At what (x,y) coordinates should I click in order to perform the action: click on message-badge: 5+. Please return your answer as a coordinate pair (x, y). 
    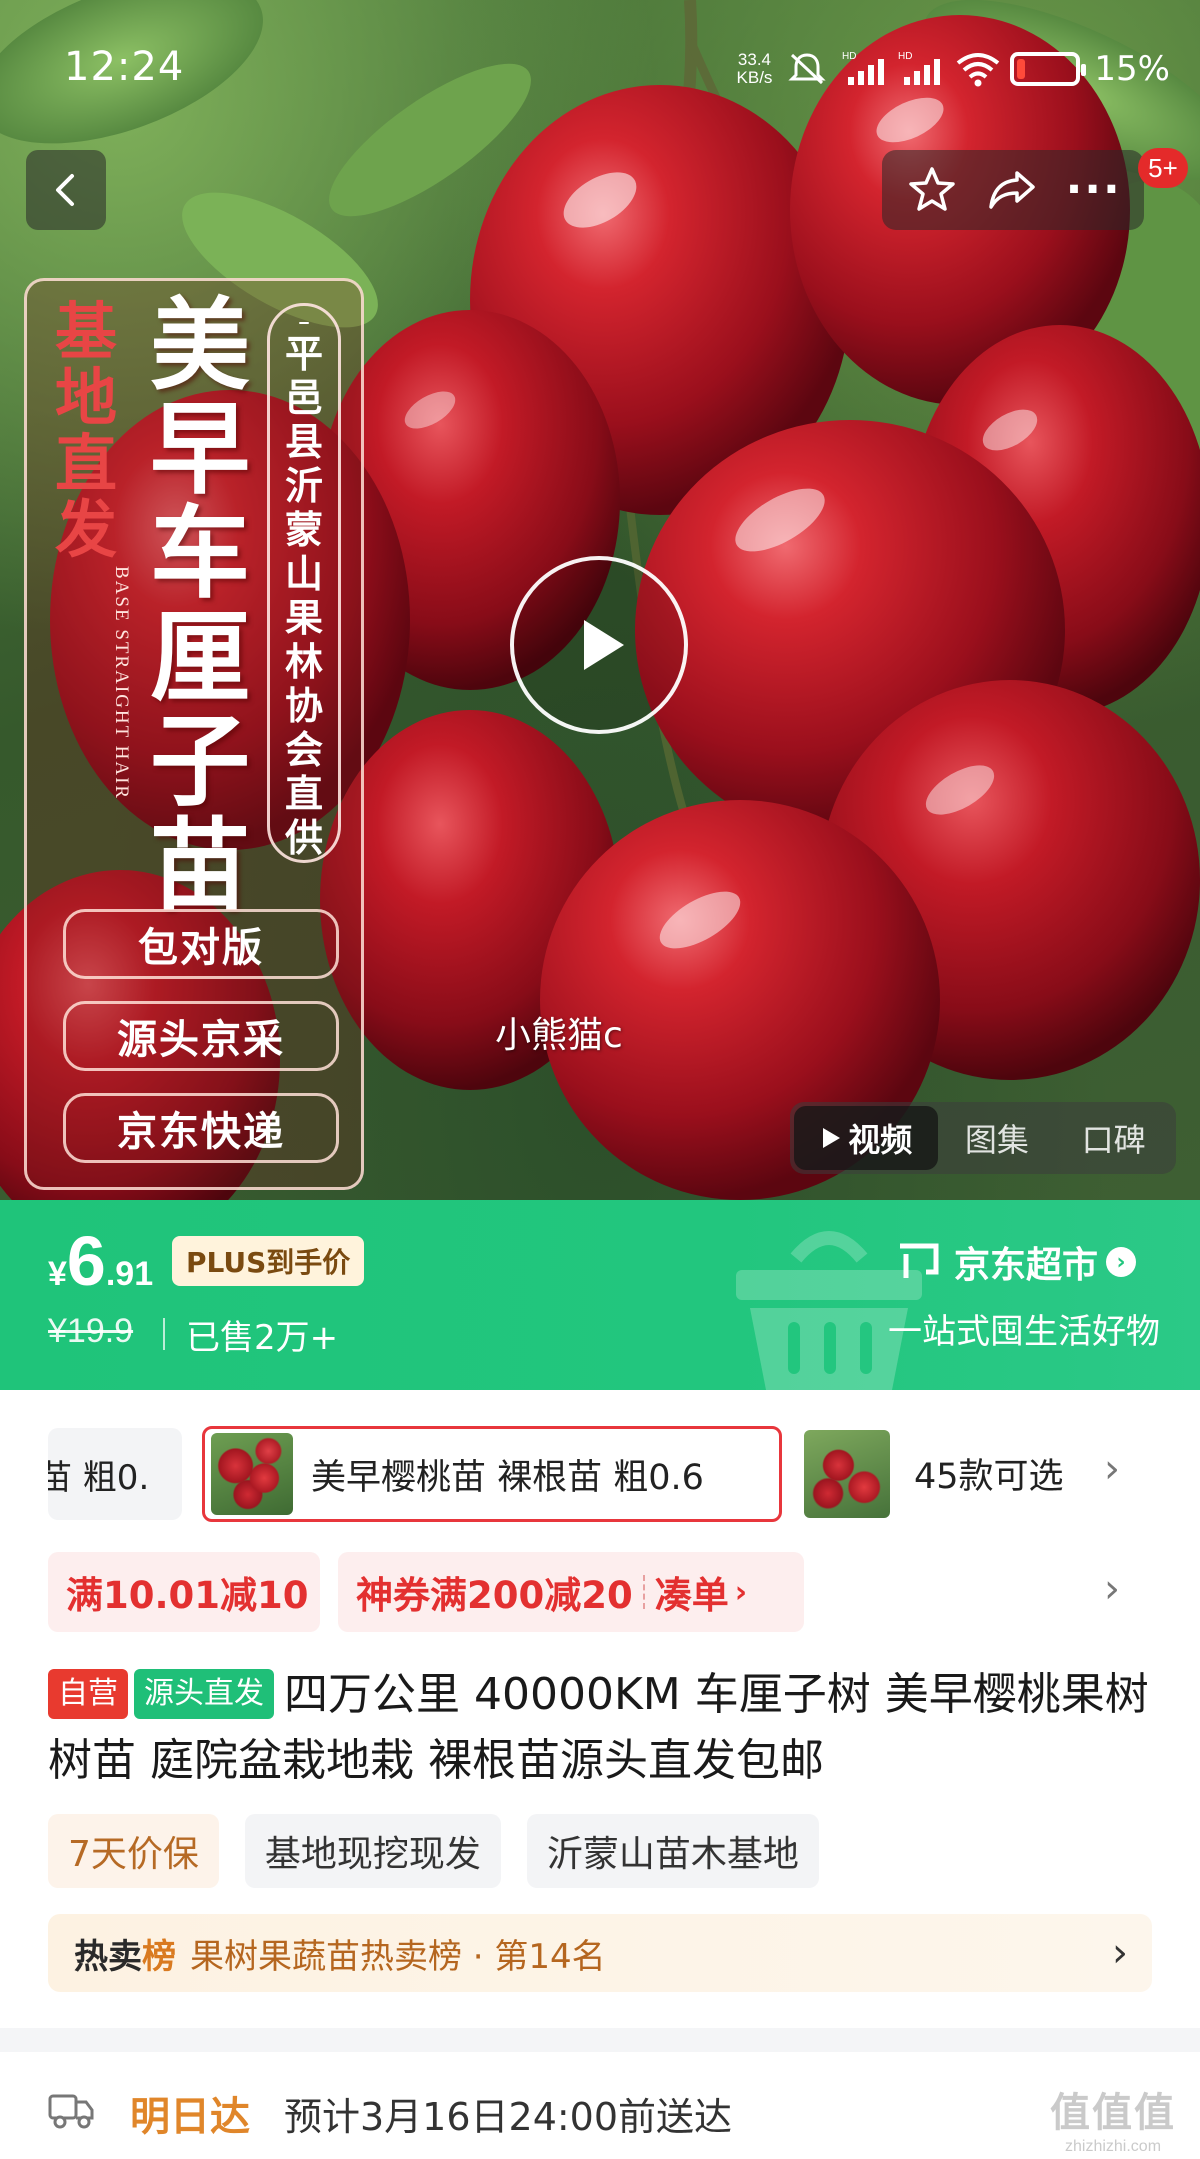
    Looking at the image, I should click on (1163, 168).